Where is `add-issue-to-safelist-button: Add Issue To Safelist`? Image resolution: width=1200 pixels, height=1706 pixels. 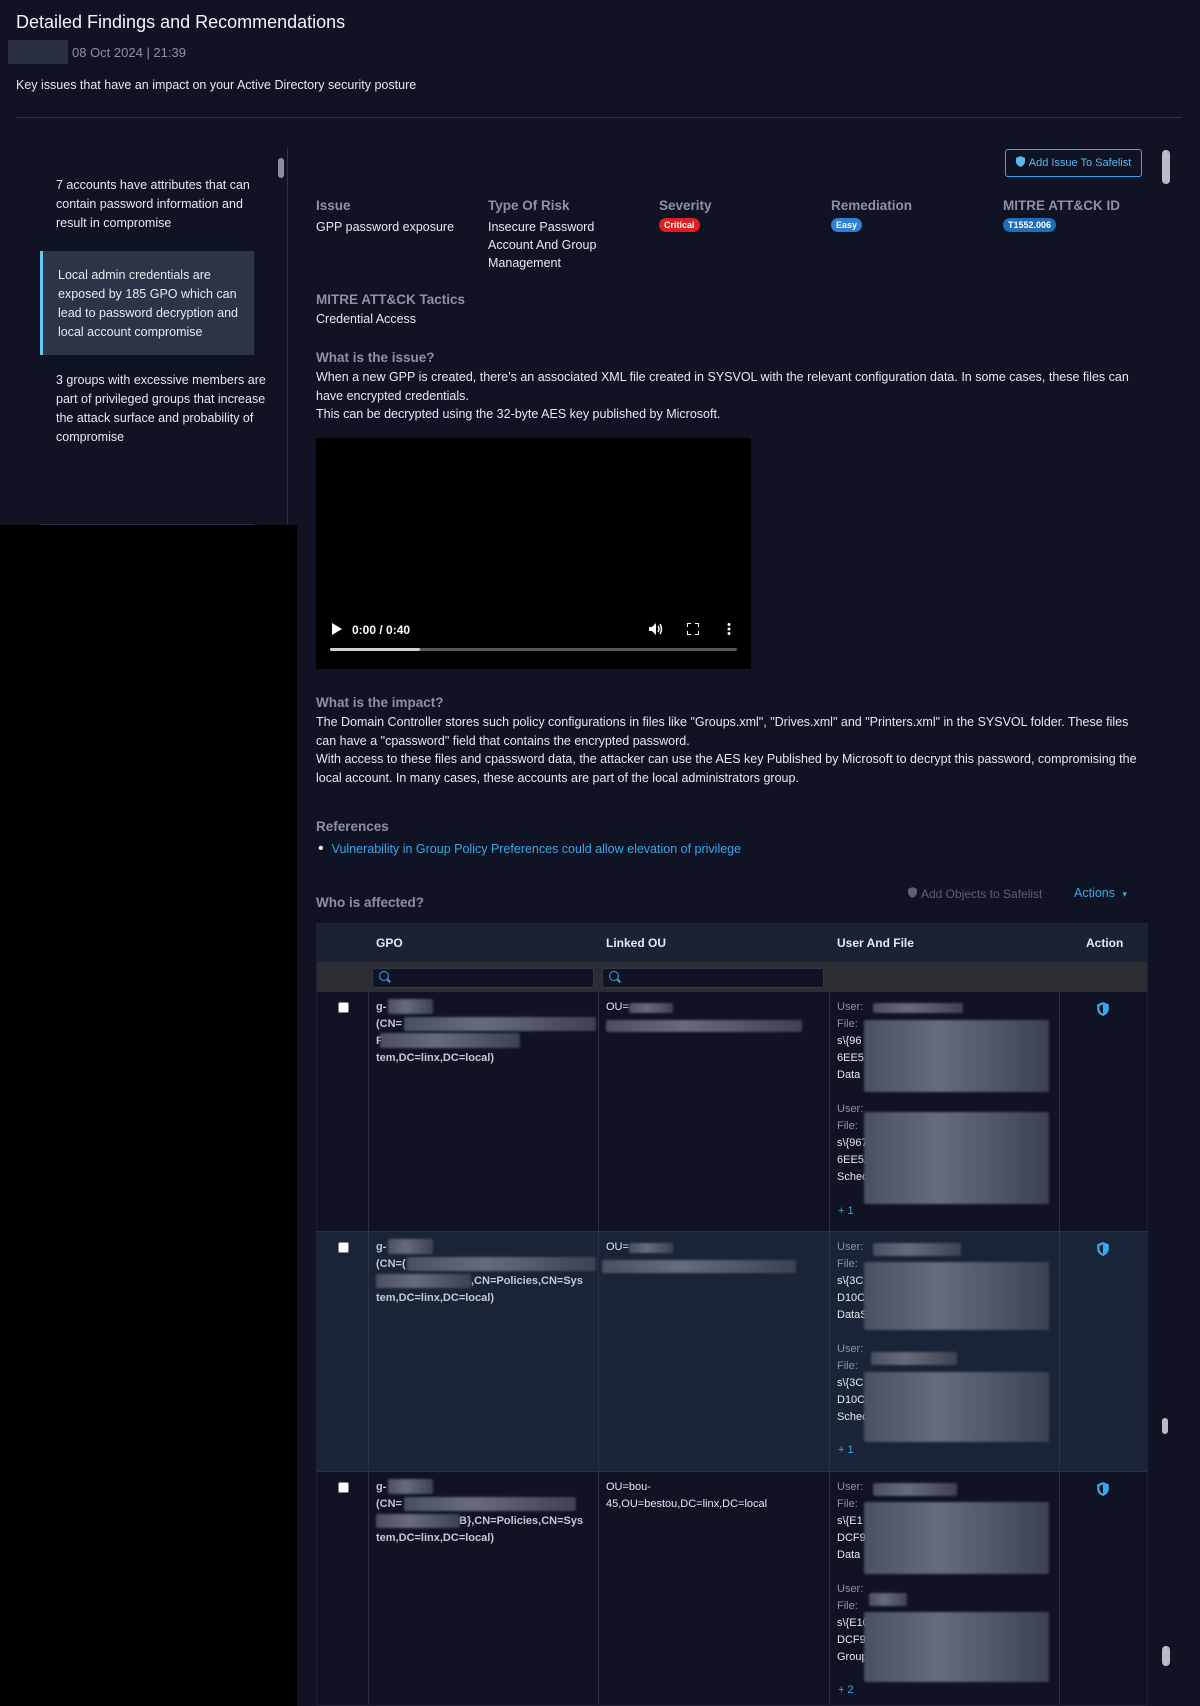 add-issue-to-safelist-button: Add Issue To Safelist is located at coordinates (1073, 163).